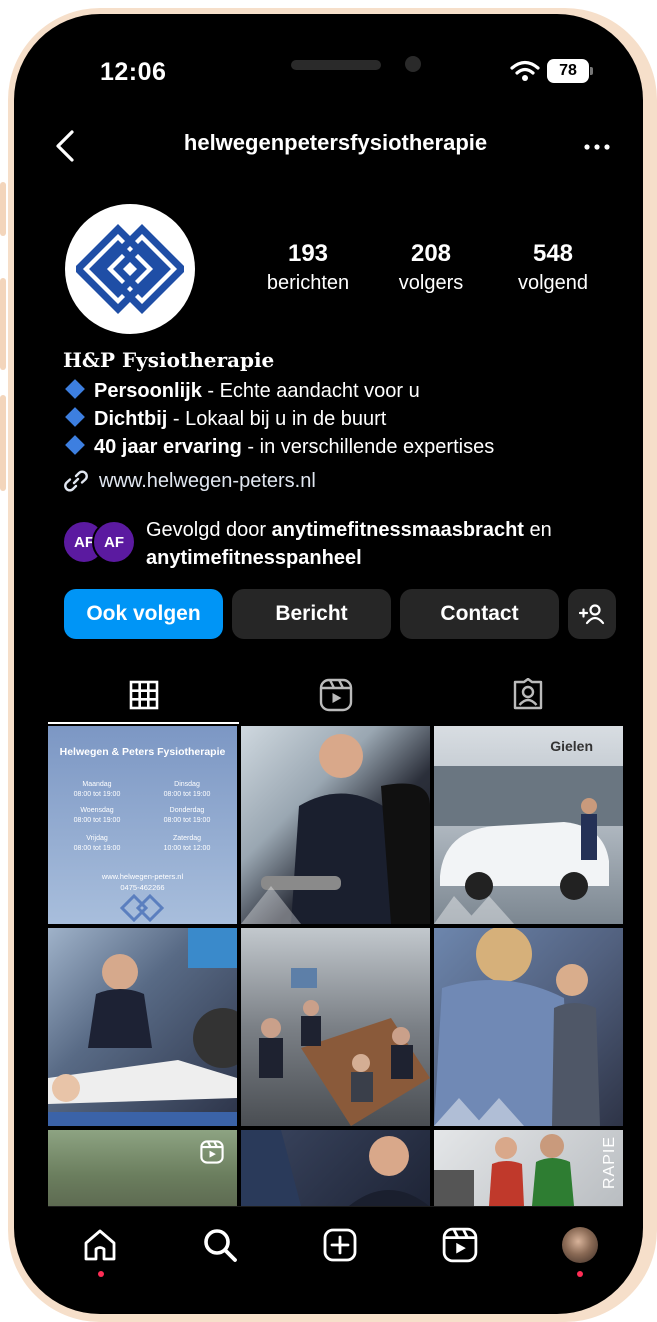  I want to click on hours-day: Zaterdag, so click(187, 838).